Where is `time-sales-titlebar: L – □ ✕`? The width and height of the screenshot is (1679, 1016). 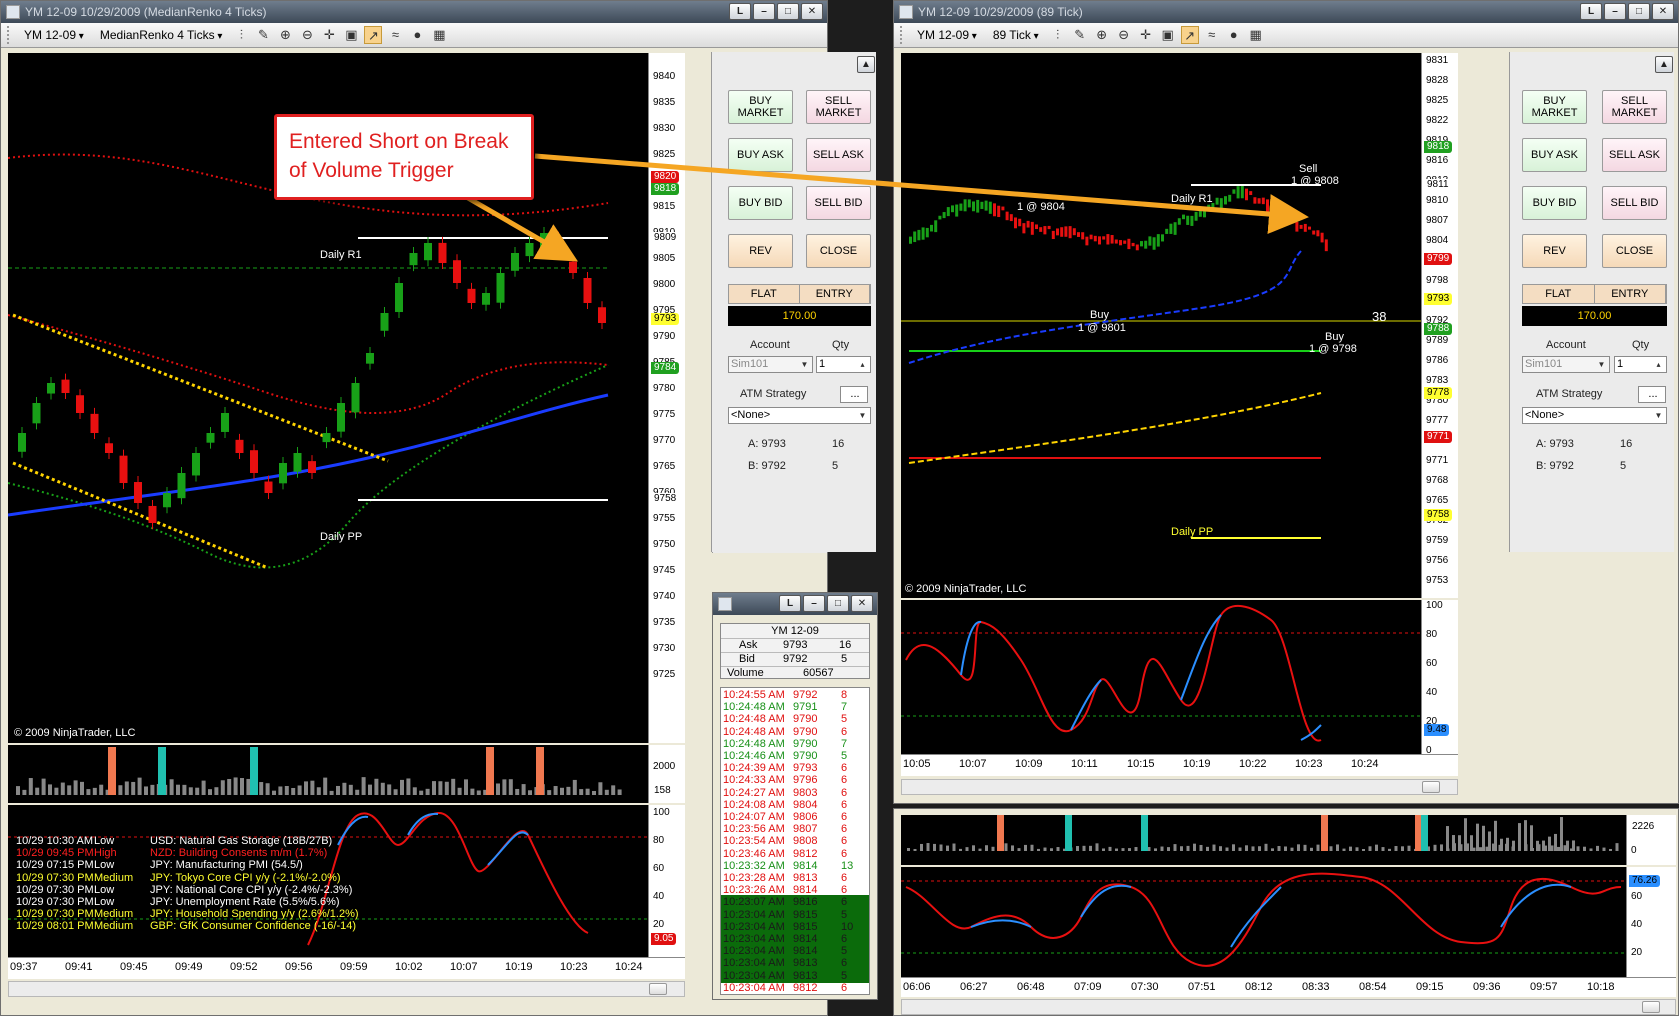
time-sales-titlebar: L – □ ✕ is located at coordinates (795, 604).